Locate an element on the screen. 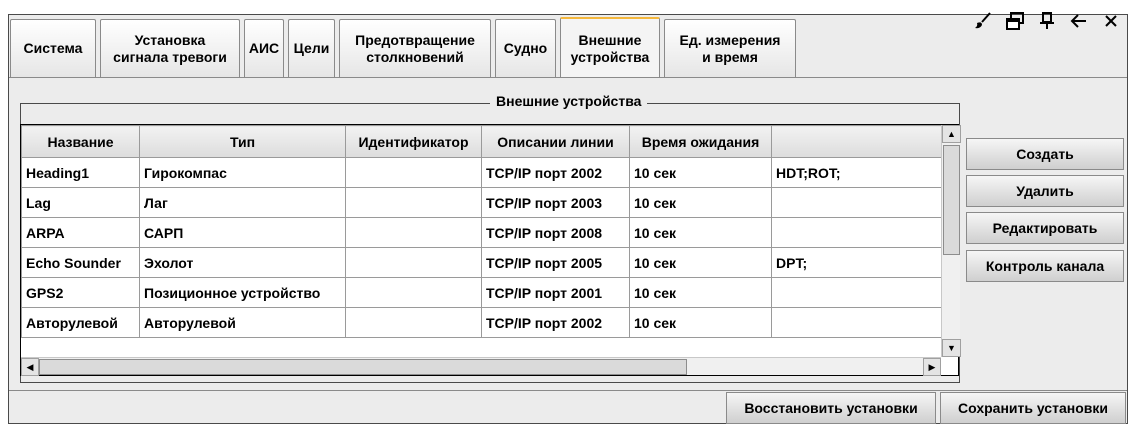 This screenshot has height=428, width=1132. cell-name: Echo Sounder is located at coordinates (80, 262).